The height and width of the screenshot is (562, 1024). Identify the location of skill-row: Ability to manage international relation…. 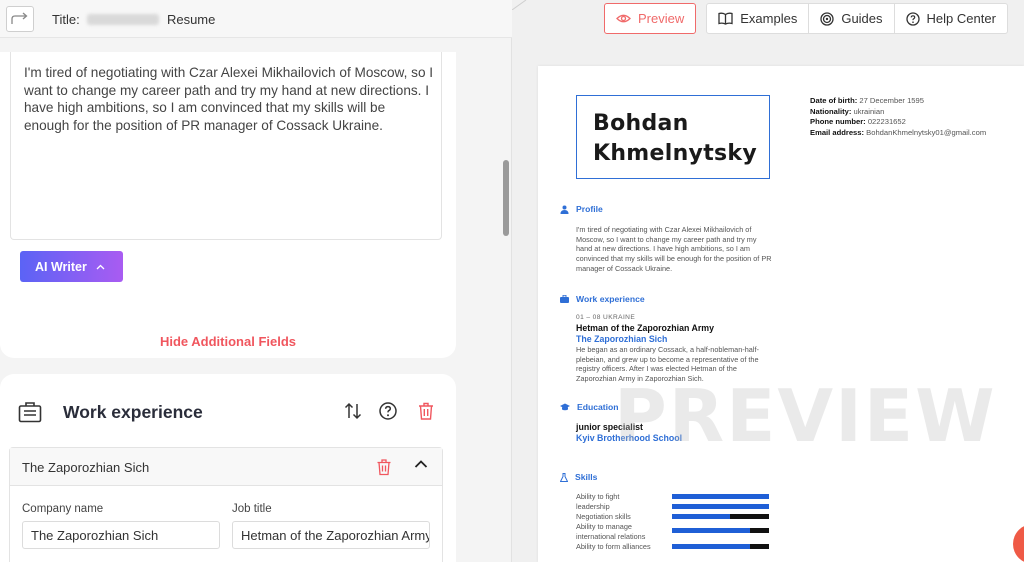
(676, 532).